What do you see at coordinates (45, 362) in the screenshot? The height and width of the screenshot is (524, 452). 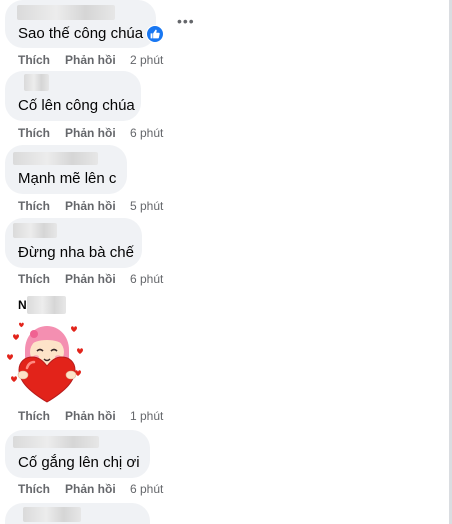 I see `heart-girl-sticker` at bounding box center [45, 362].